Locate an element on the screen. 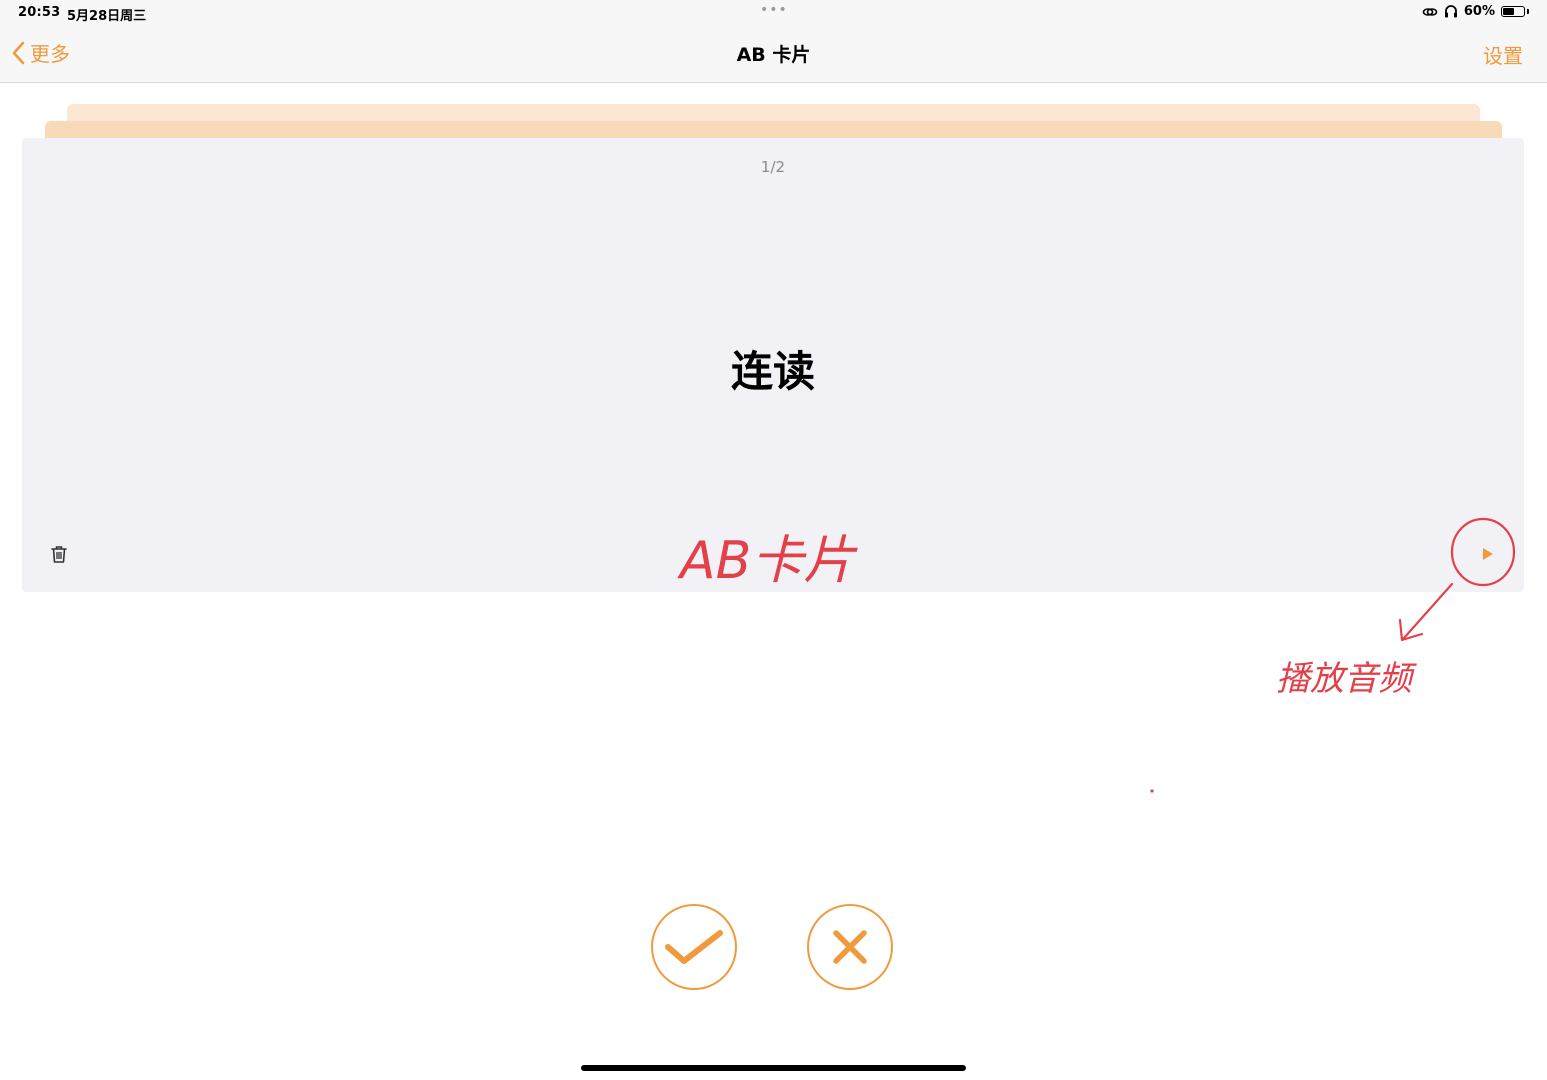 The image size is (1547, 1080). annotation-arrow-line is located at coordinates (1428, 611).